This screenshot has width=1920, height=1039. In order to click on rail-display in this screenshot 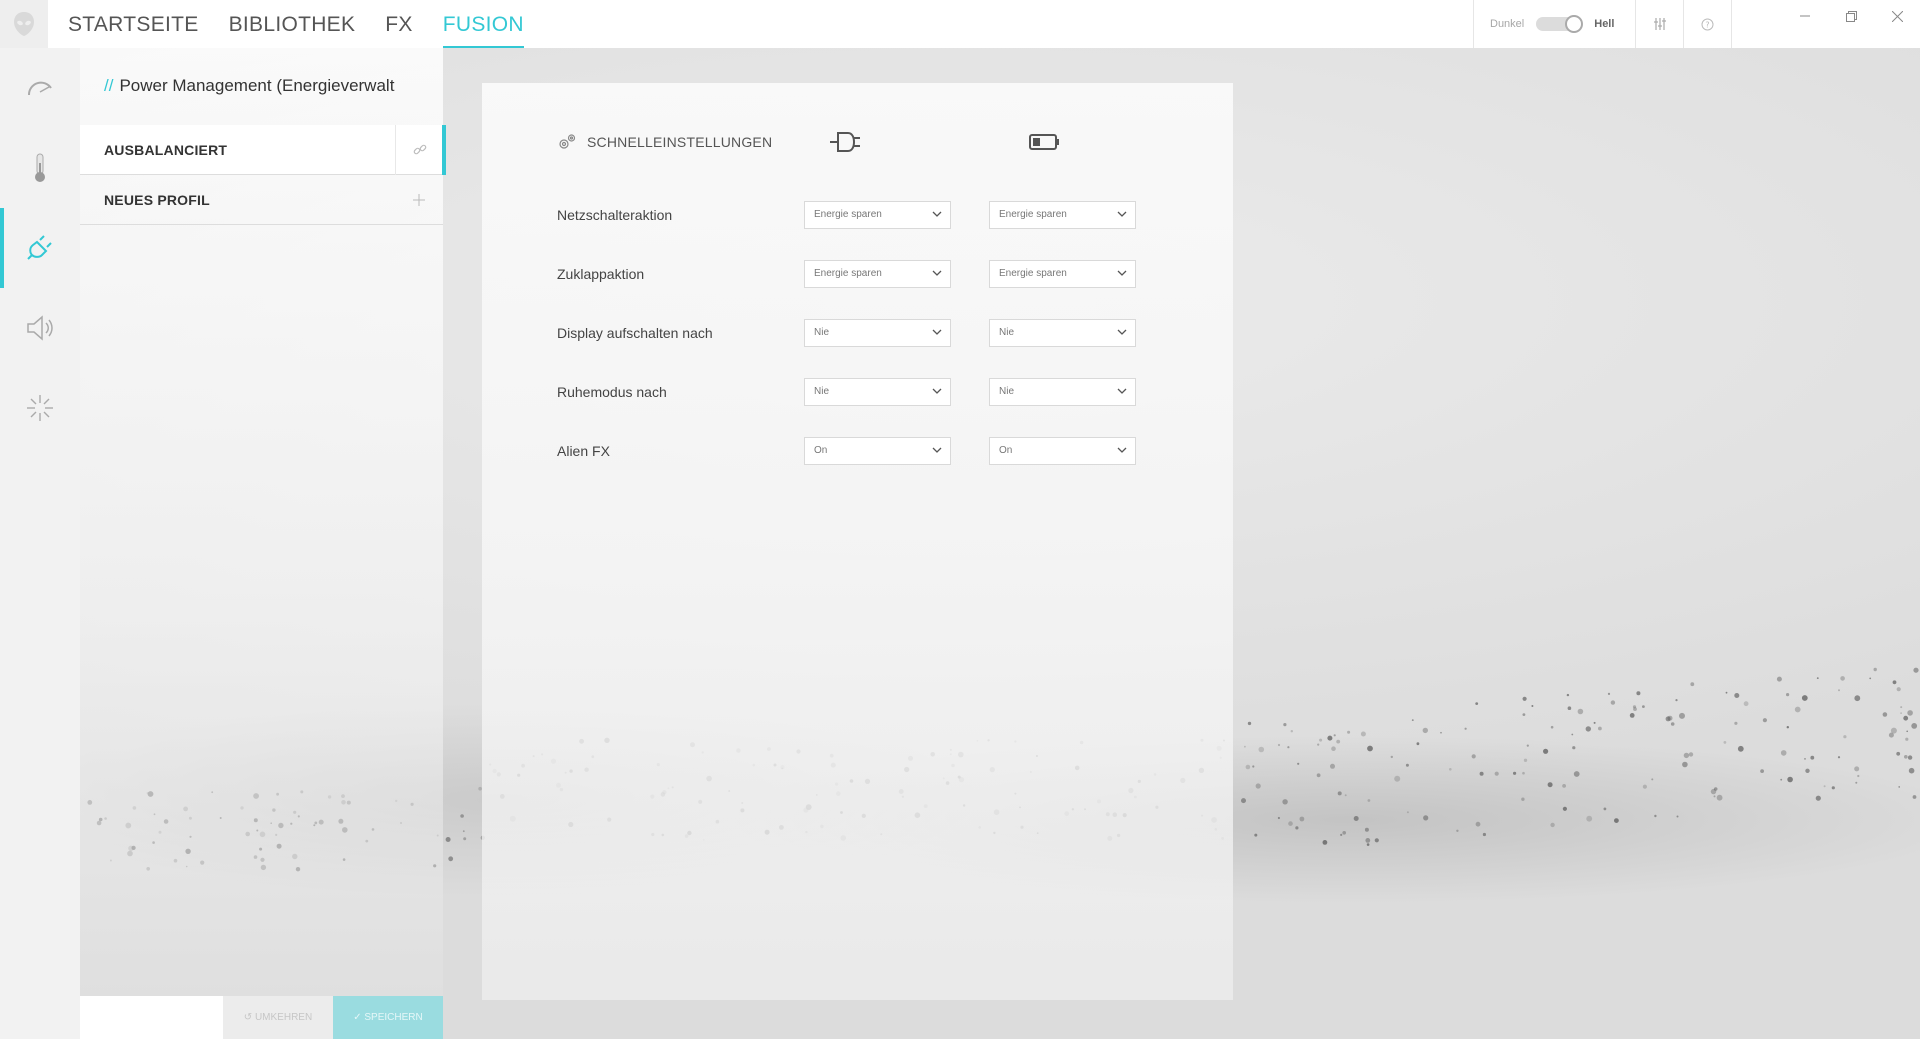, I will do `click(40, 408)`.